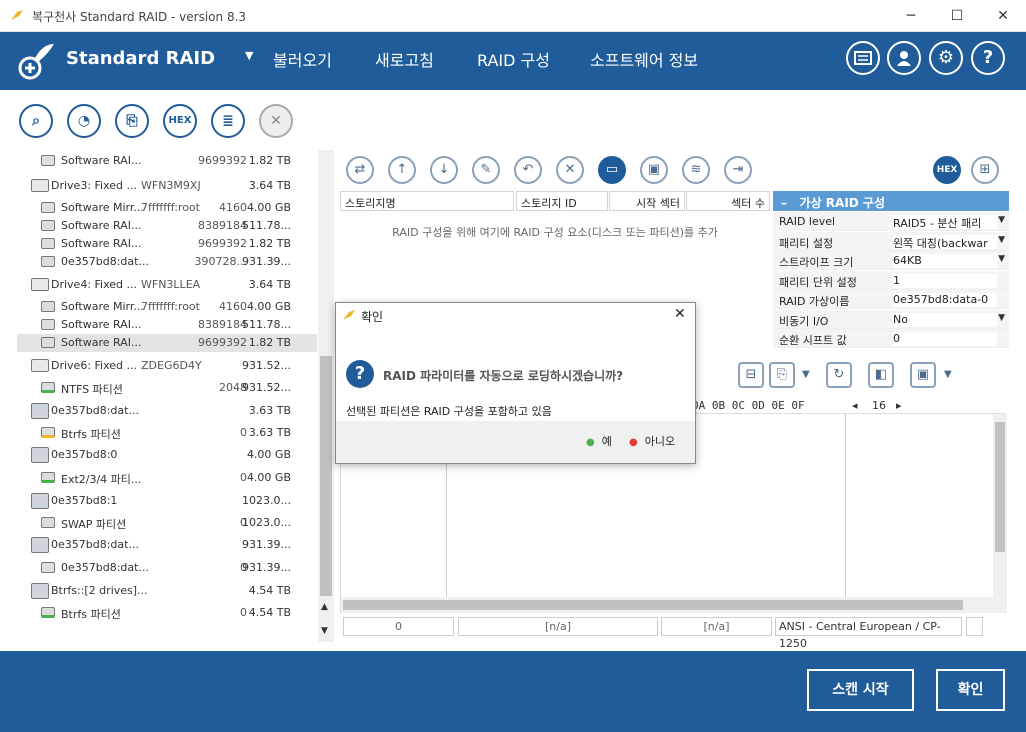 The width and height of the screenshot is (1026, 732). What do you see at coordinates (167, 455) in the screenshot?
I see `tree-item: 0e357bd8:0 4.00 GB` at bounding box center [167, 455].